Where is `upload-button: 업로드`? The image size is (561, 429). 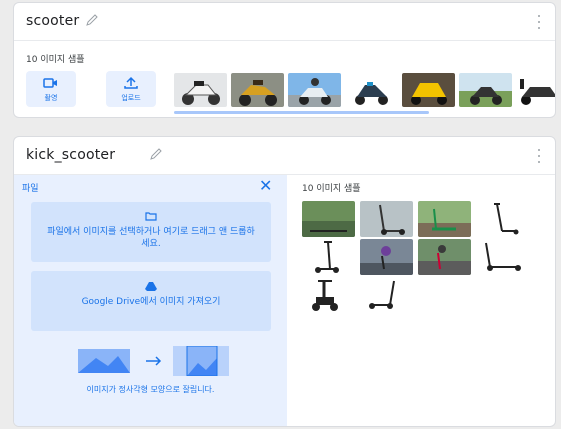 upload-button: 업로드 is located at coordinates (131, 89).